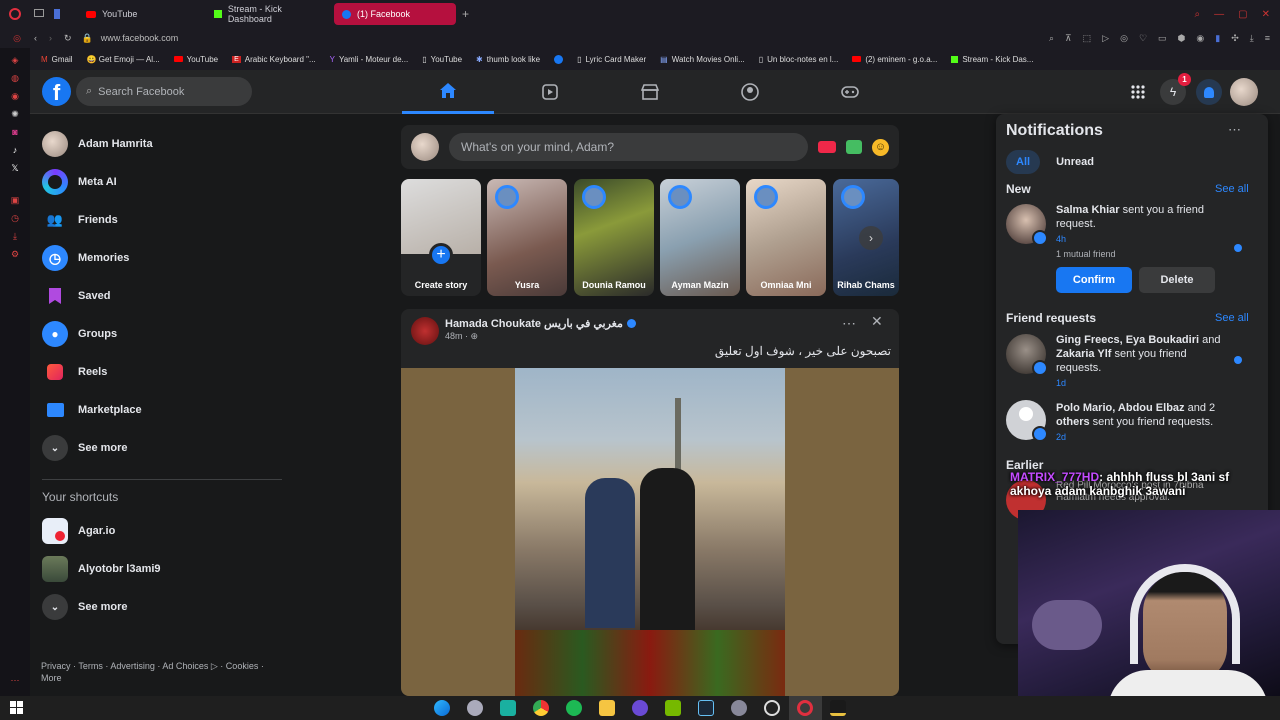 This screenshot has width=1280, height=720. What do you see at coordinates (558, 59) in the screenshot?
I see `bookmark-facebook` at bounding box center [558, 59].